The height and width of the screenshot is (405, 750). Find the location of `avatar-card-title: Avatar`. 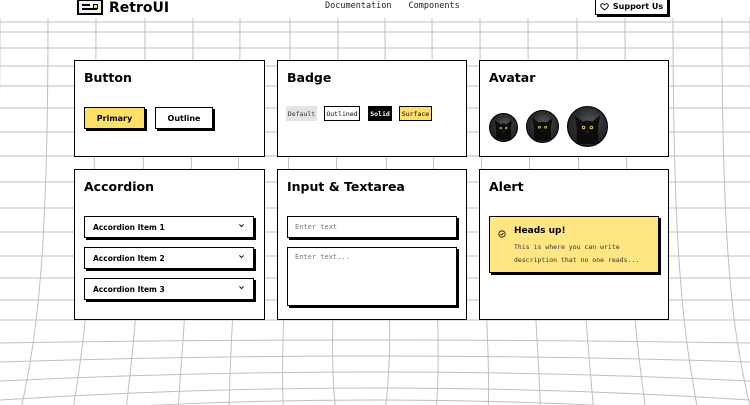

avatar-card-title: Avatar is located at coordinates (512, 77).